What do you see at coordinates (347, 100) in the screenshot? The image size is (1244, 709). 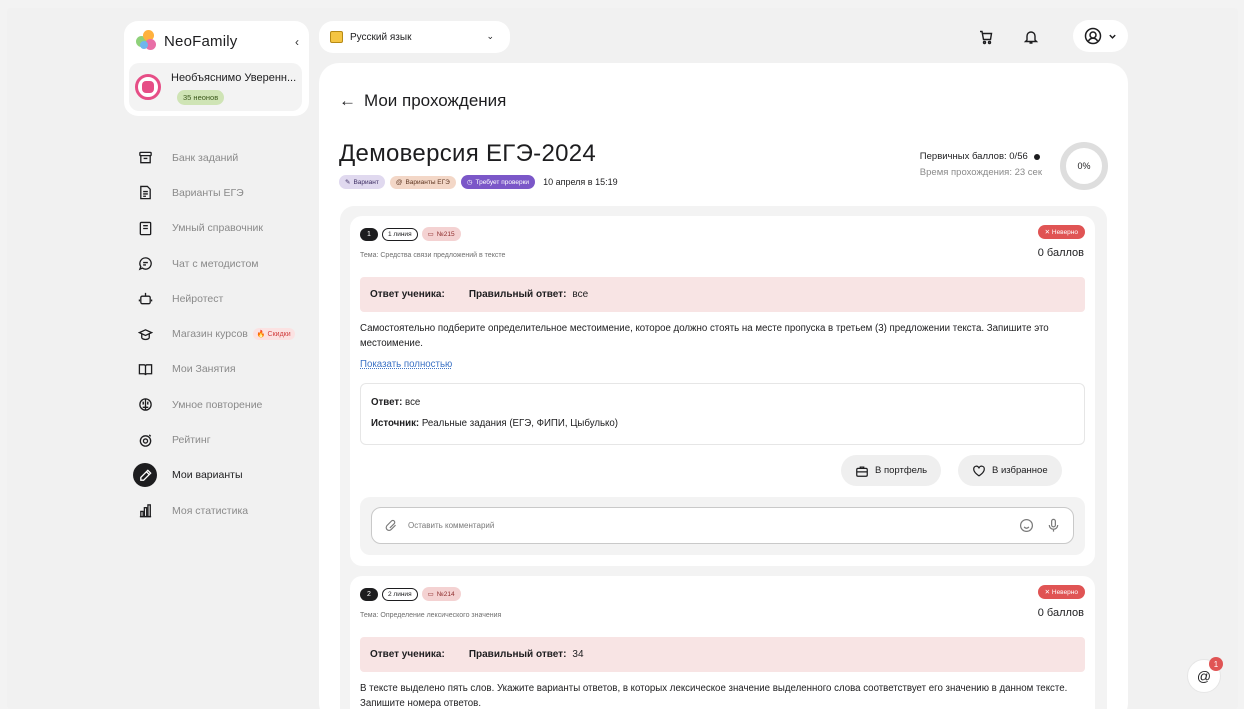 I see `arrow-left-icon: ←` at bounding box center [347, 100].